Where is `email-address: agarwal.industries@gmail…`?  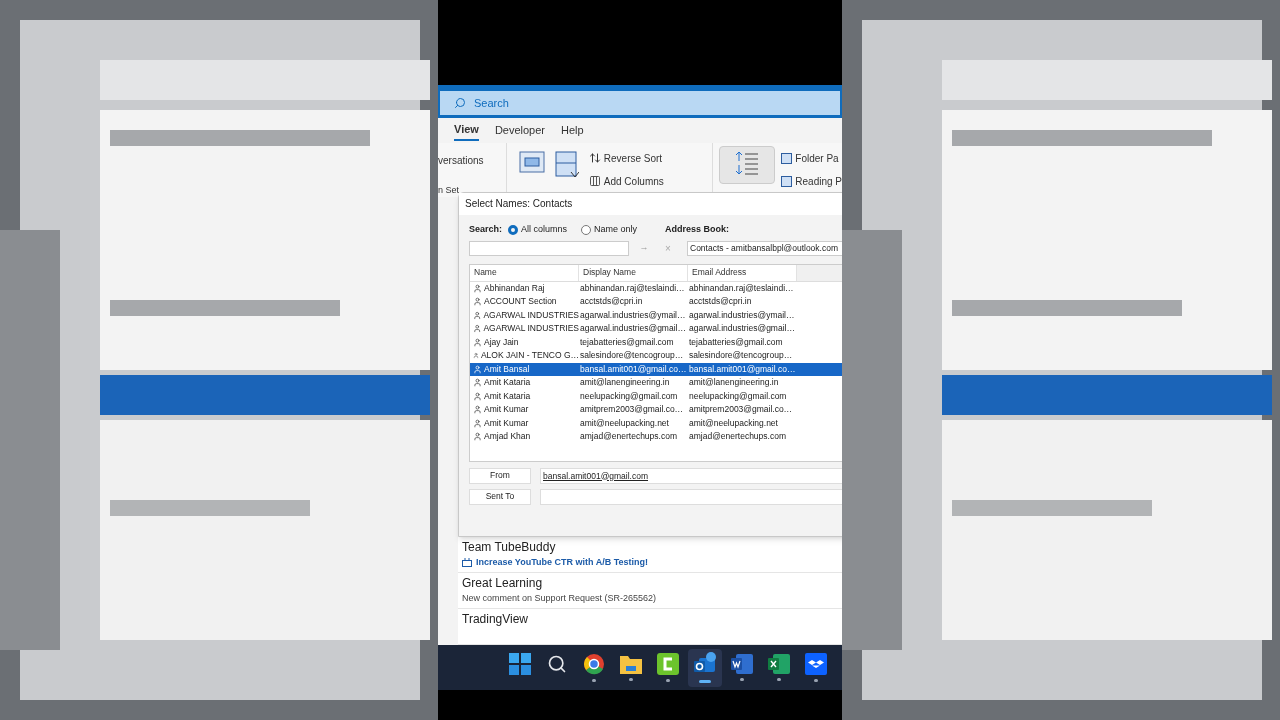
email-address: agarwal.industries@gmail… is located at coordinates (742, 329).